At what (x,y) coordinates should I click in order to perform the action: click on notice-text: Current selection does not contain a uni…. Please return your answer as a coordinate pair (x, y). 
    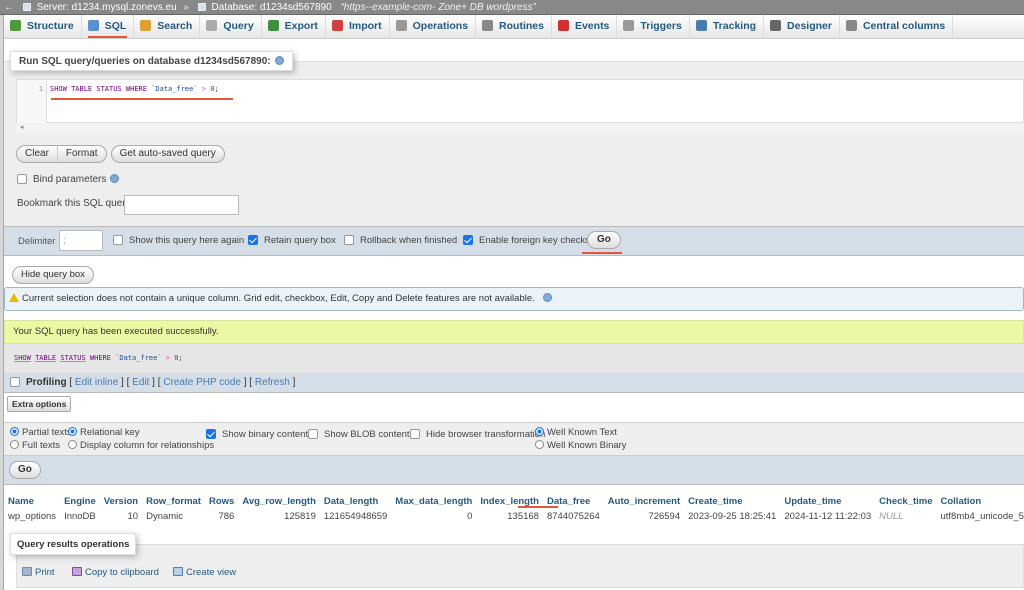
    Looking at the image, I should click on (278, 298).